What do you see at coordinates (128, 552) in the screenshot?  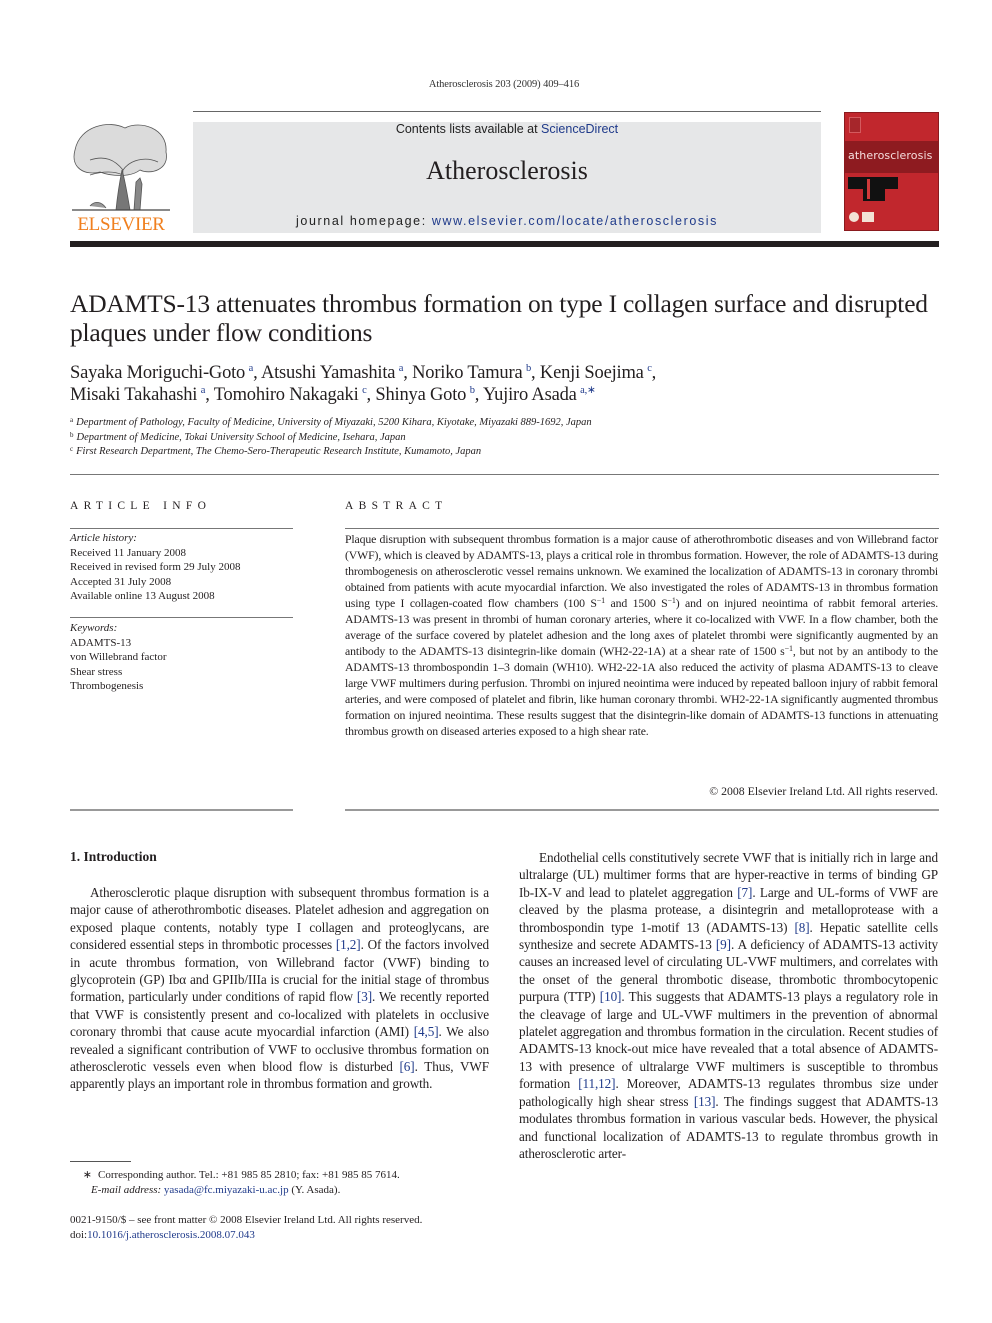 I see `history-item: Received 11 January 2008` at bounding box center [128, 552].